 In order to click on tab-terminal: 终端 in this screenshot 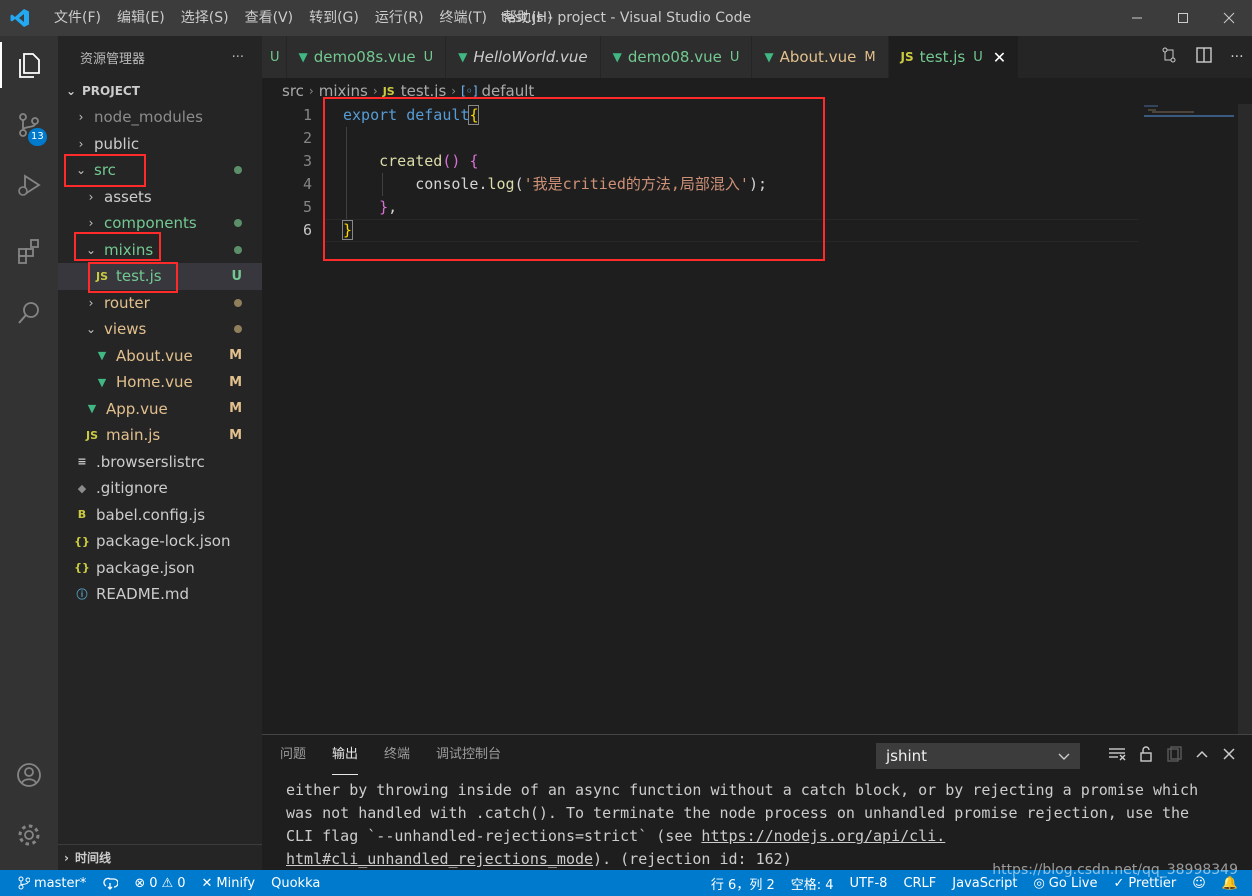, I will do `click(397, 755)`.